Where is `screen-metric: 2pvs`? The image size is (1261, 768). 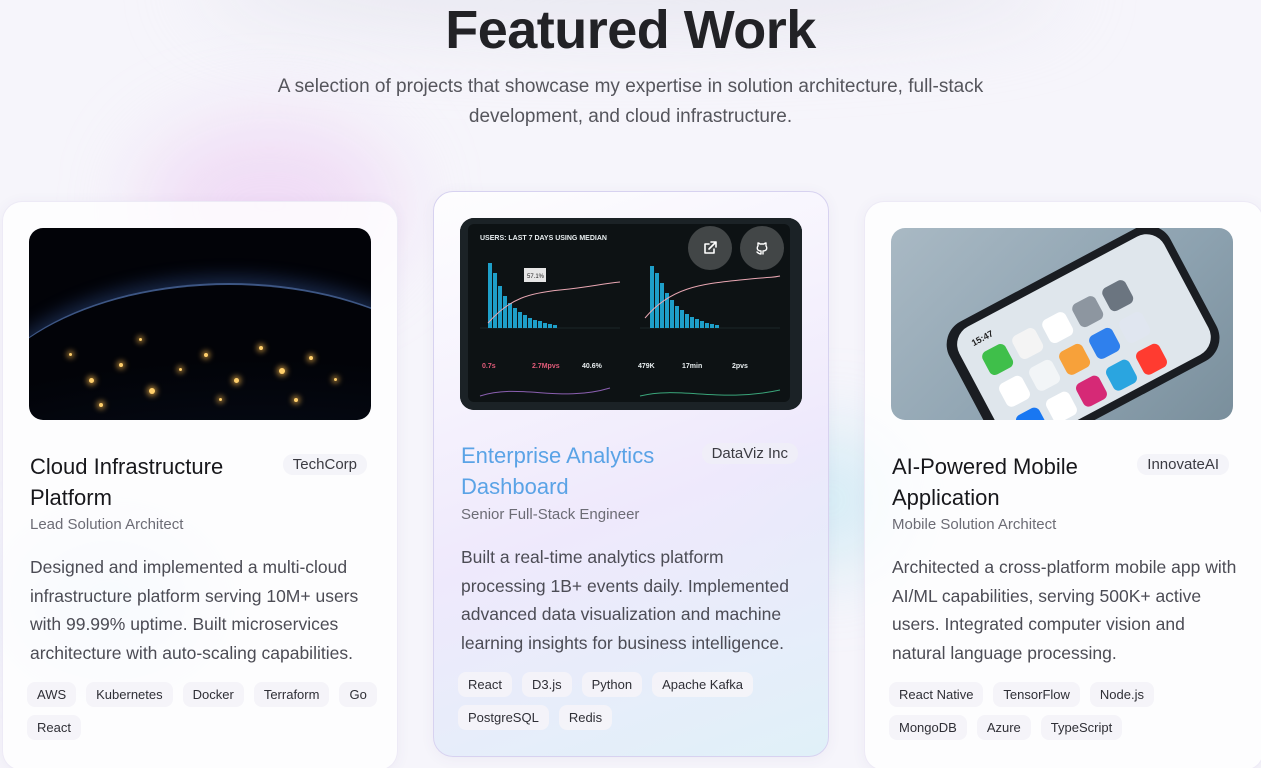 screen-metric: 2pvs is located at coordinates (740, 366).